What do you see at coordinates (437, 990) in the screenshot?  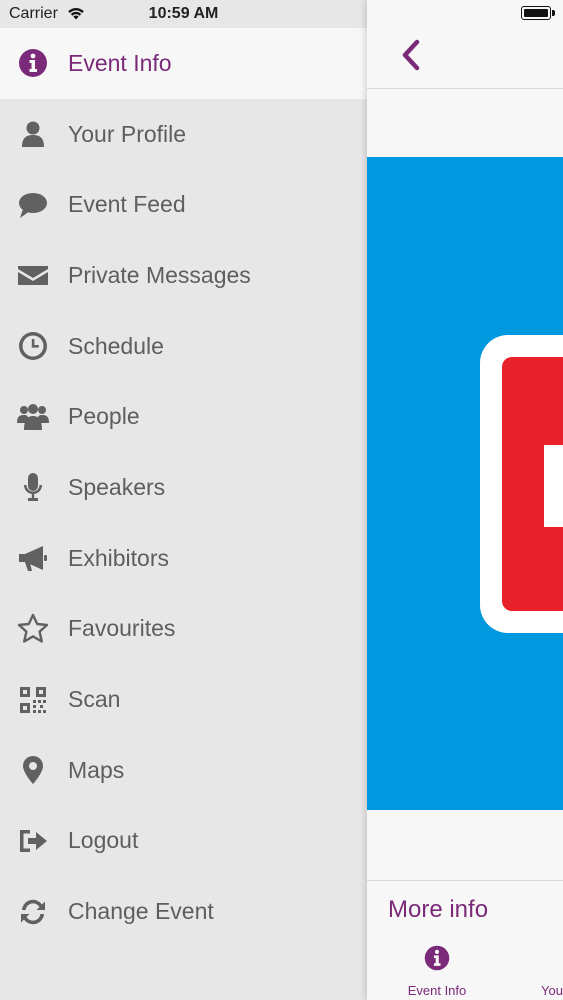 I see `tab-label: Event Info` at bounding box center [437, 990].